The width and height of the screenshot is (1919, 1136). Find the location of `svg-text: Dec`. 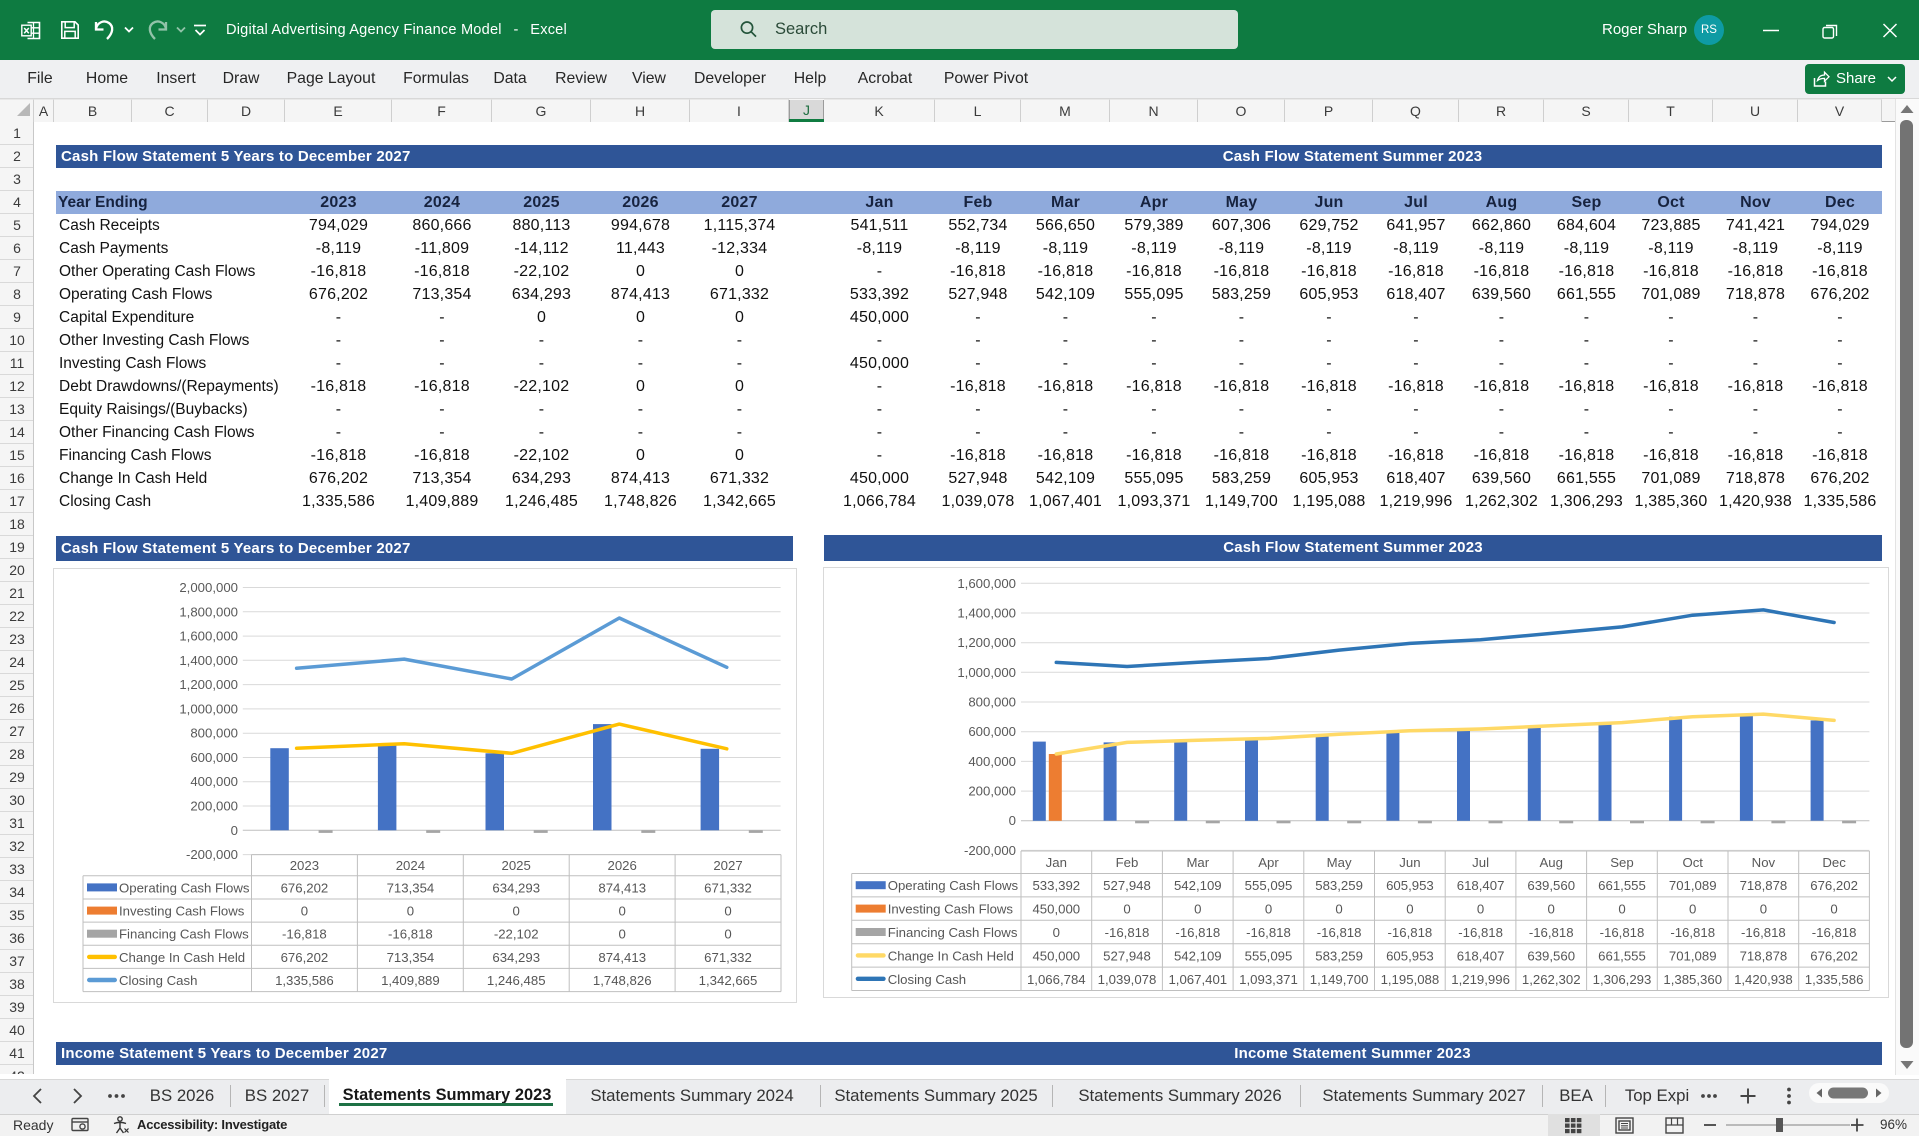

svg-text: Dec is located at coordinates (1834, 862).